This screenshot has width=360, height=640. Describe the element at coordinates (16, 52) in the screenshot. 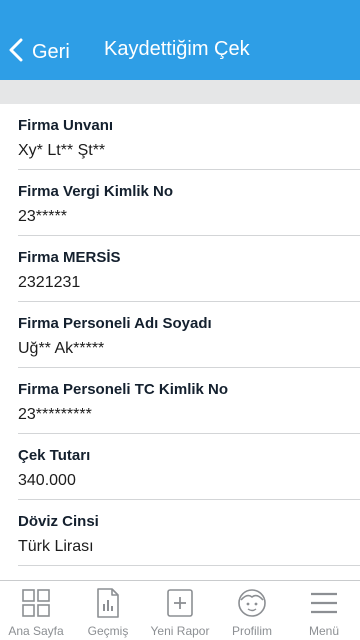

I see `chevron-left-icon` at that location.